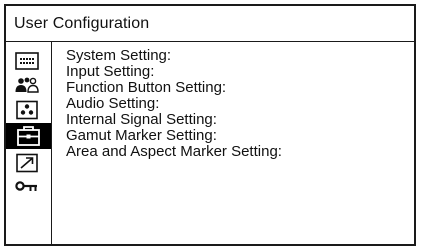  What do you see at coordinates (210, 24) in the screenshot?
I see `title-bar: User Configuration` at bounding box center [210, 24].